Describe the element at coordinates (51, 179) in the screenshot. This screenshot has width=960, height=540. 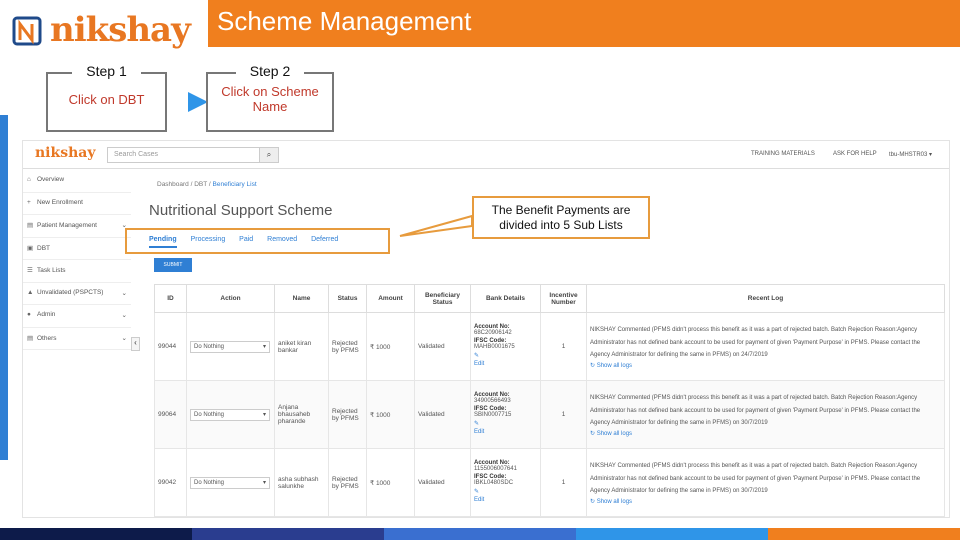
I see `sidebar-item-label: Overview` at that location.